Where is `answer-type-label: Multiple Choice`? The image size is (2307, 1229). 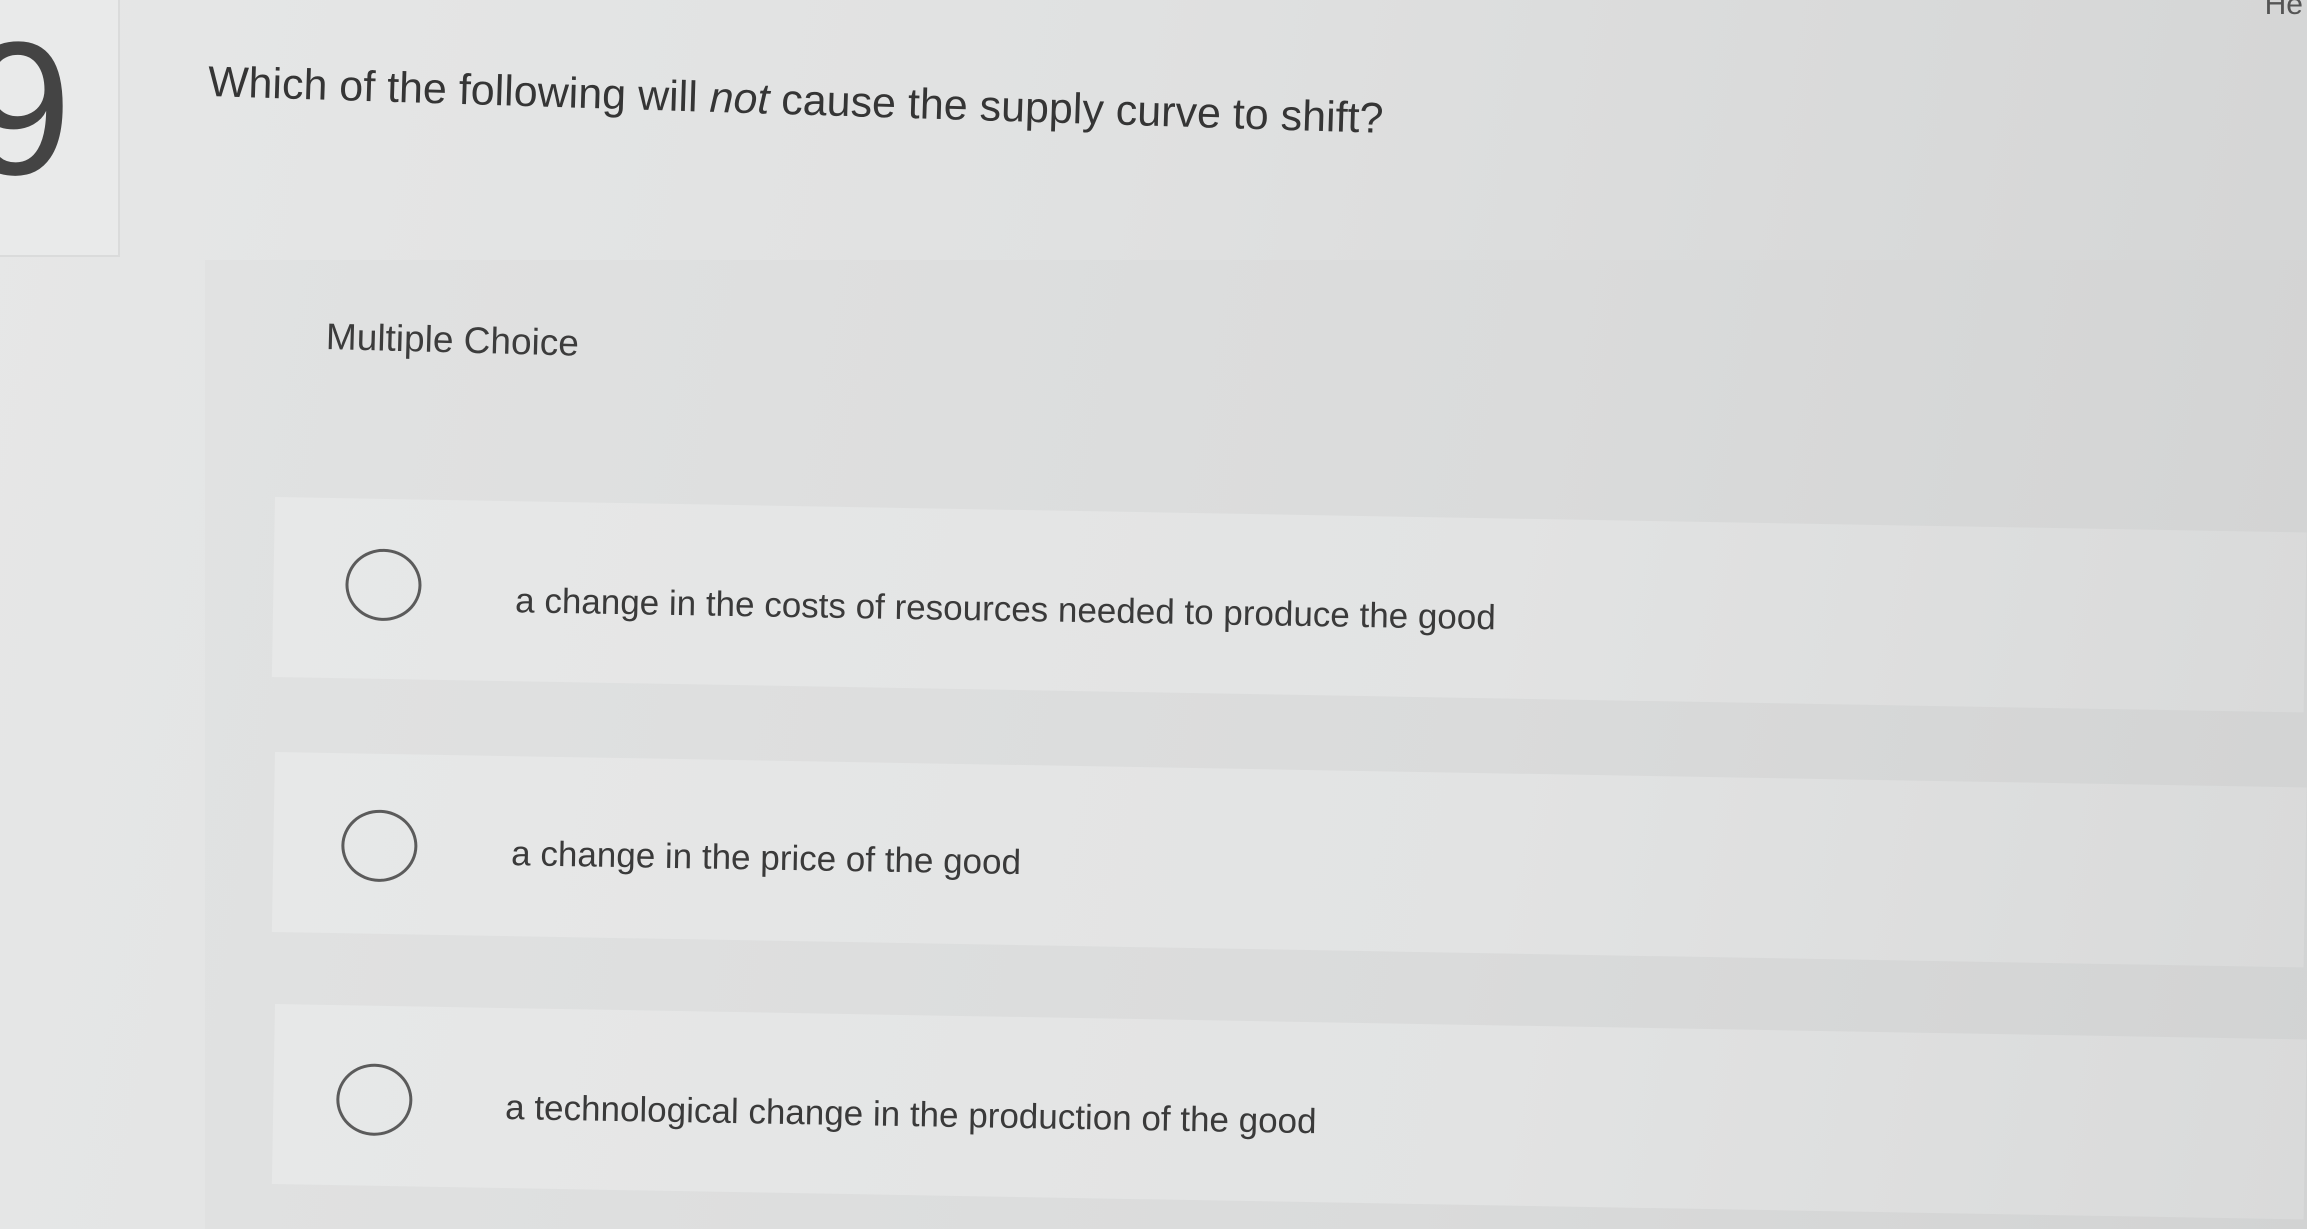 answer-type-label: Multiple Choice is located at coordinates (452, 340).